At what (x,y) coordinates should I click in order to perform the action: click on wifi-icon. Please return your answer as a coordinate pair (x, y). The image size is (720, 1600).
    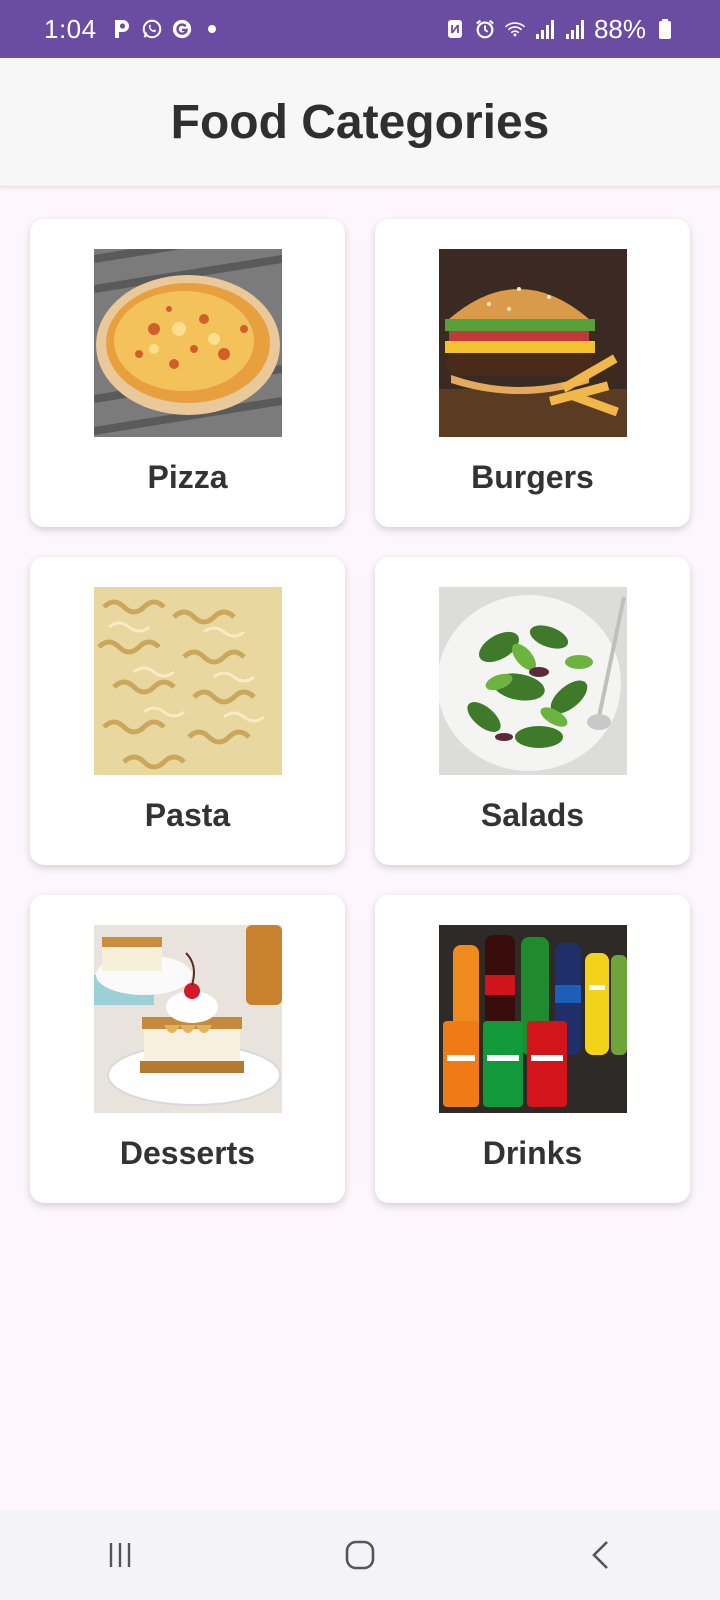
    Looking at the image, I should click on (515, 29).